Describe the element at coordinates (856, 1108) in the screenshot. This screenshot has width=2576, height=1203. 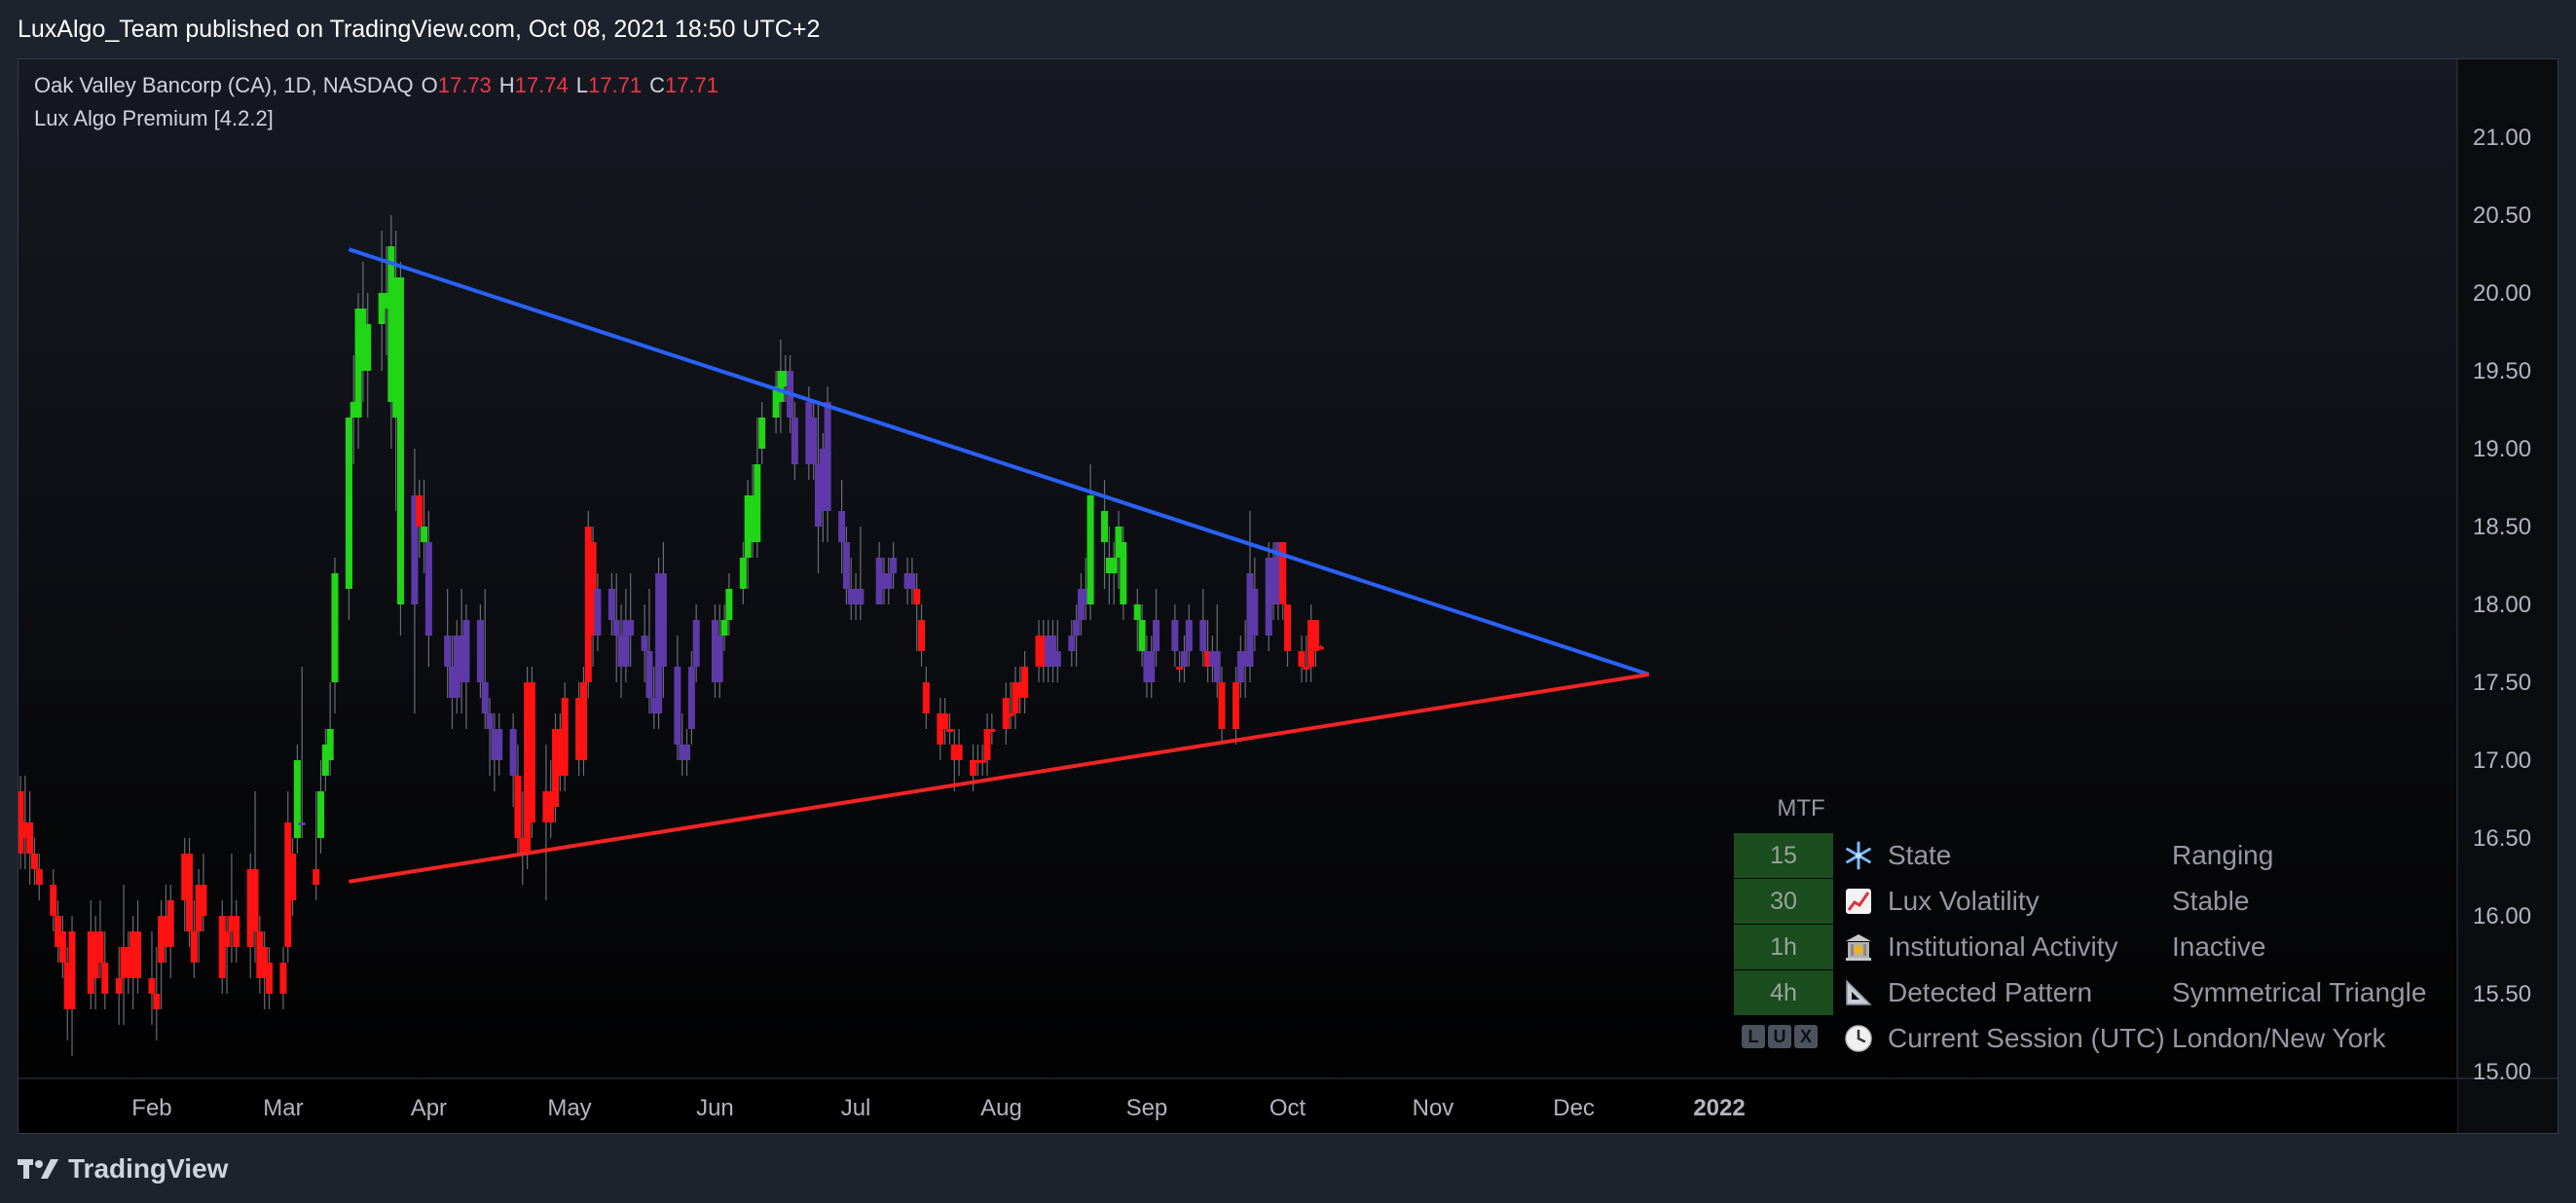
I see `time-tick-label: Jul` at that location.